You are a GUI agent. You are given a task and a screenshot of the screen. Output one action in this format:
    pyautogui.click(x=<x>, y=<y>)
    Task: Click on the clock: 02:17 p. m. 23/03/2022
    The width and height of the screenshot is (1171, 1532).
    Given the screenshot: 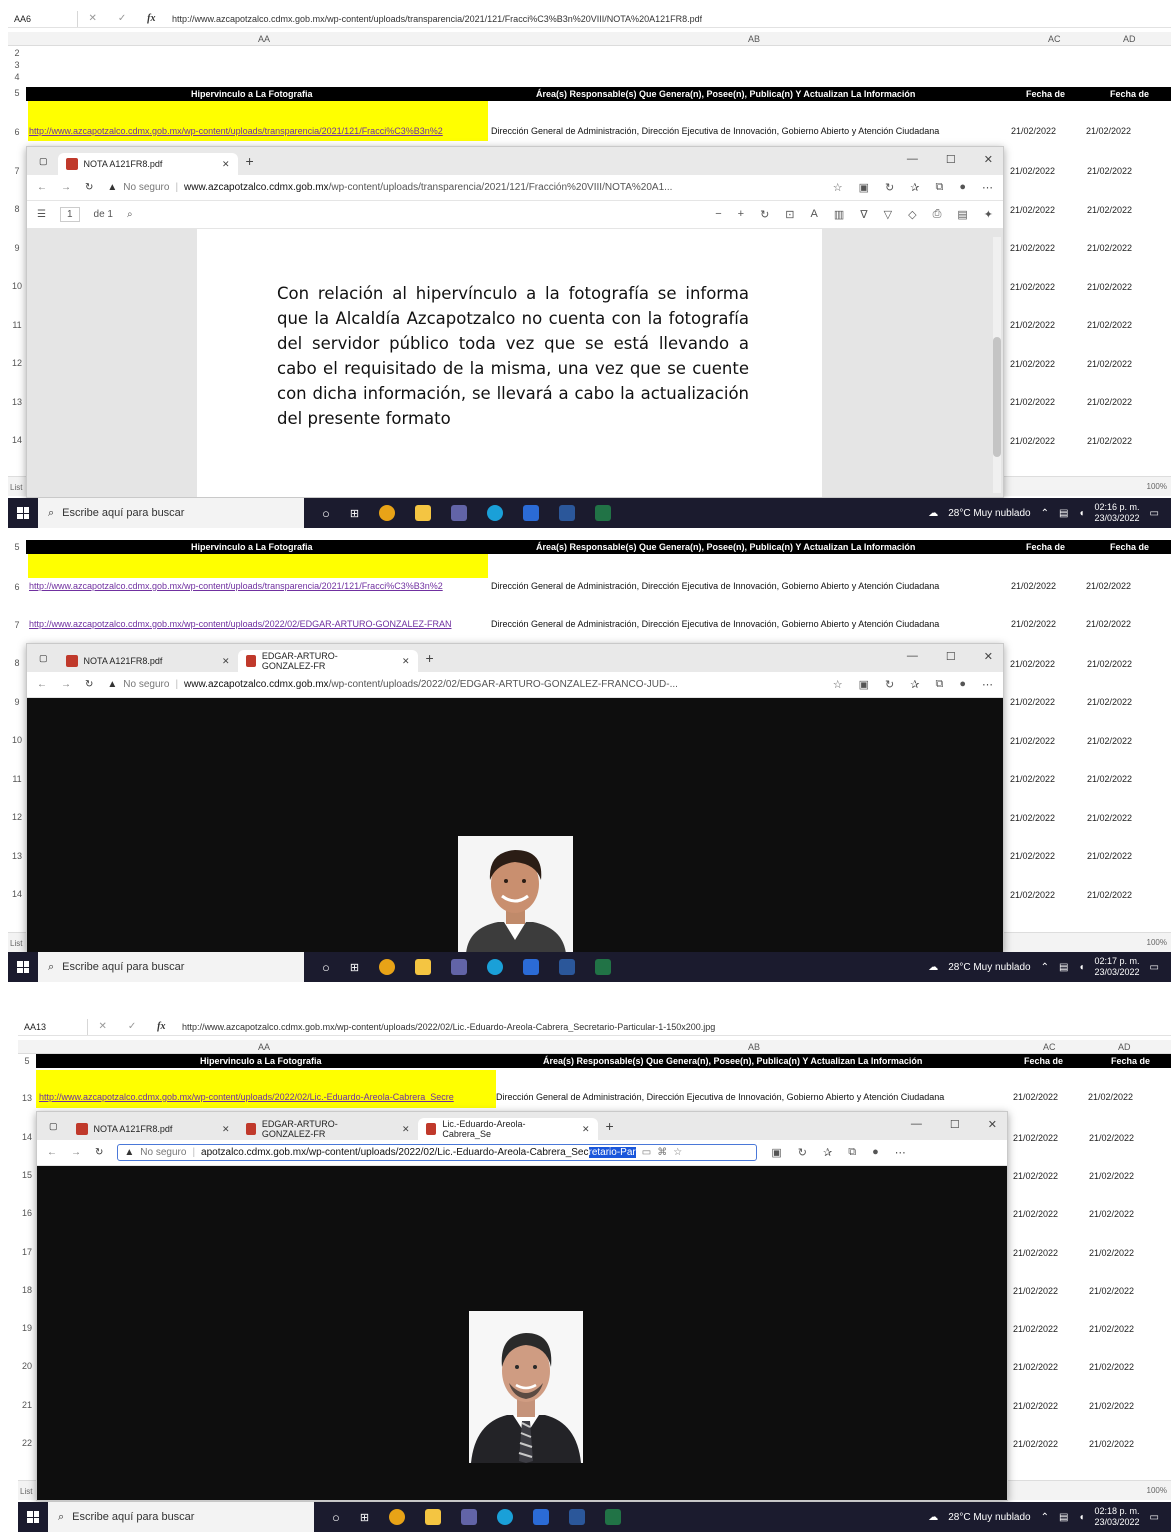 What is the action you would take?
    pyautogui.click(x=1117, y=967)
    